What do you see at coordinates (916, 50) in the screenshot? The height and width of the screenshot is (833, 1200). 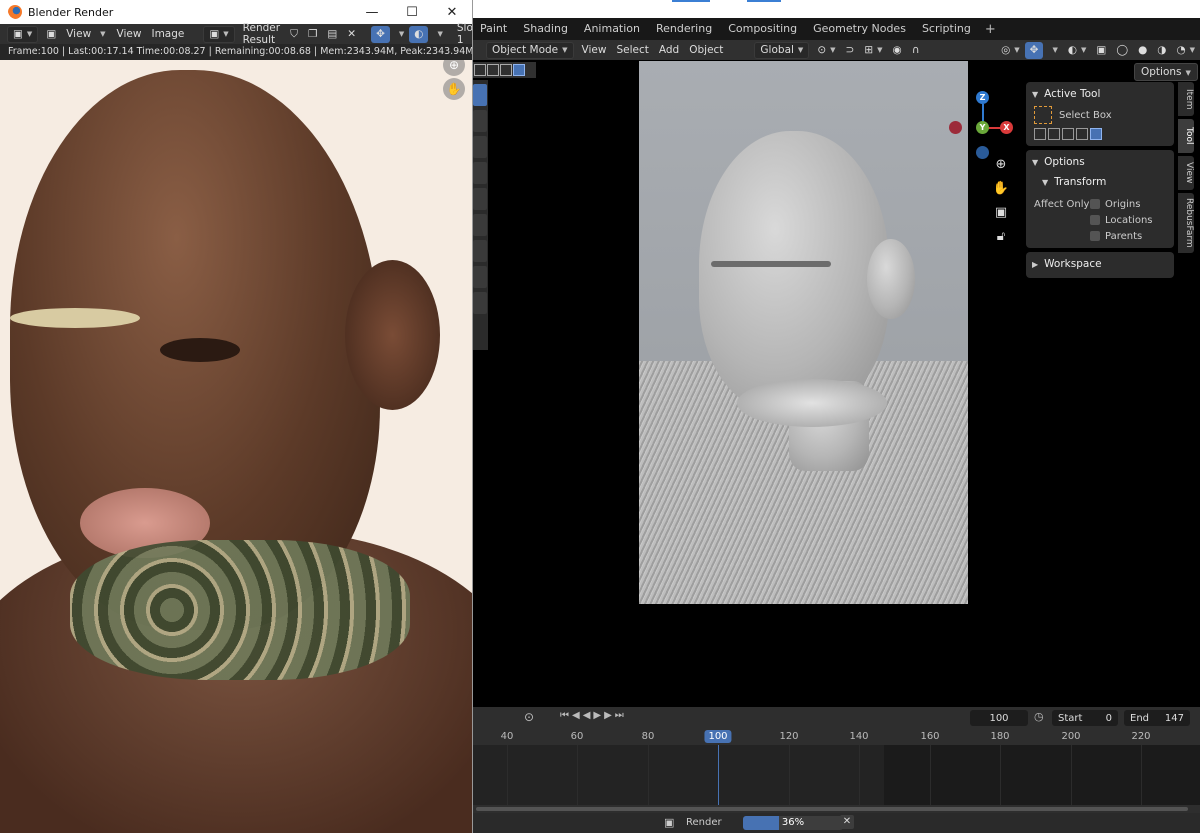 I see `falloff-icon: ∩` at bounding box center [916, 50].